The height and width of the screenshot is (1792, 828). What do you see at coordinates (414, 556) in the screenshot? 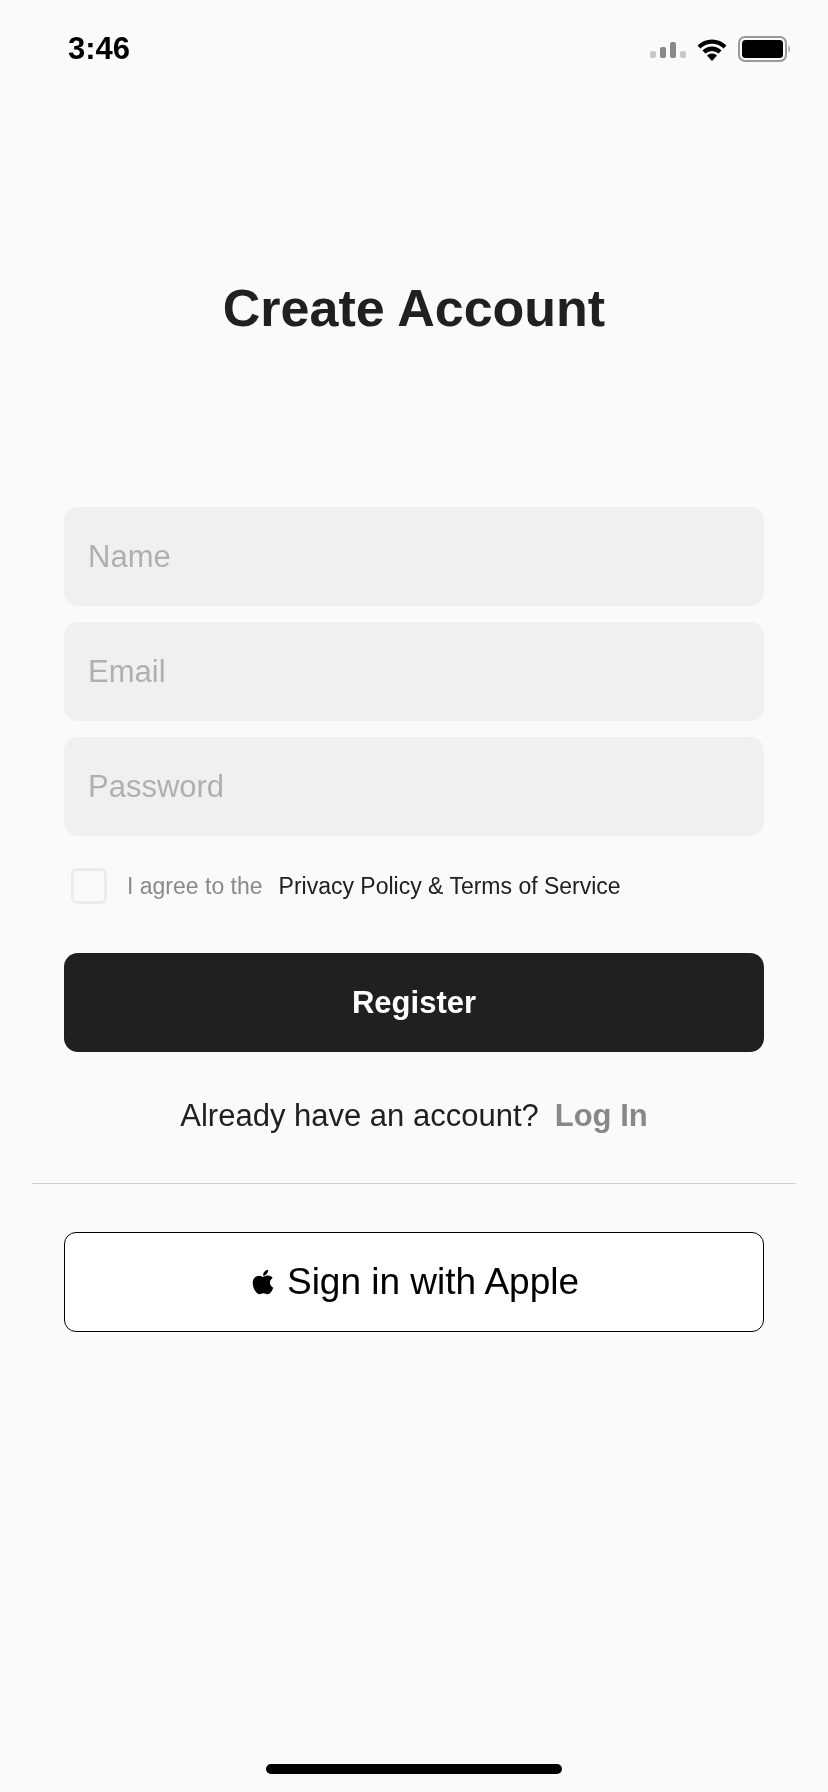
I see `input-field: Name` at bounding box center [414, 556].